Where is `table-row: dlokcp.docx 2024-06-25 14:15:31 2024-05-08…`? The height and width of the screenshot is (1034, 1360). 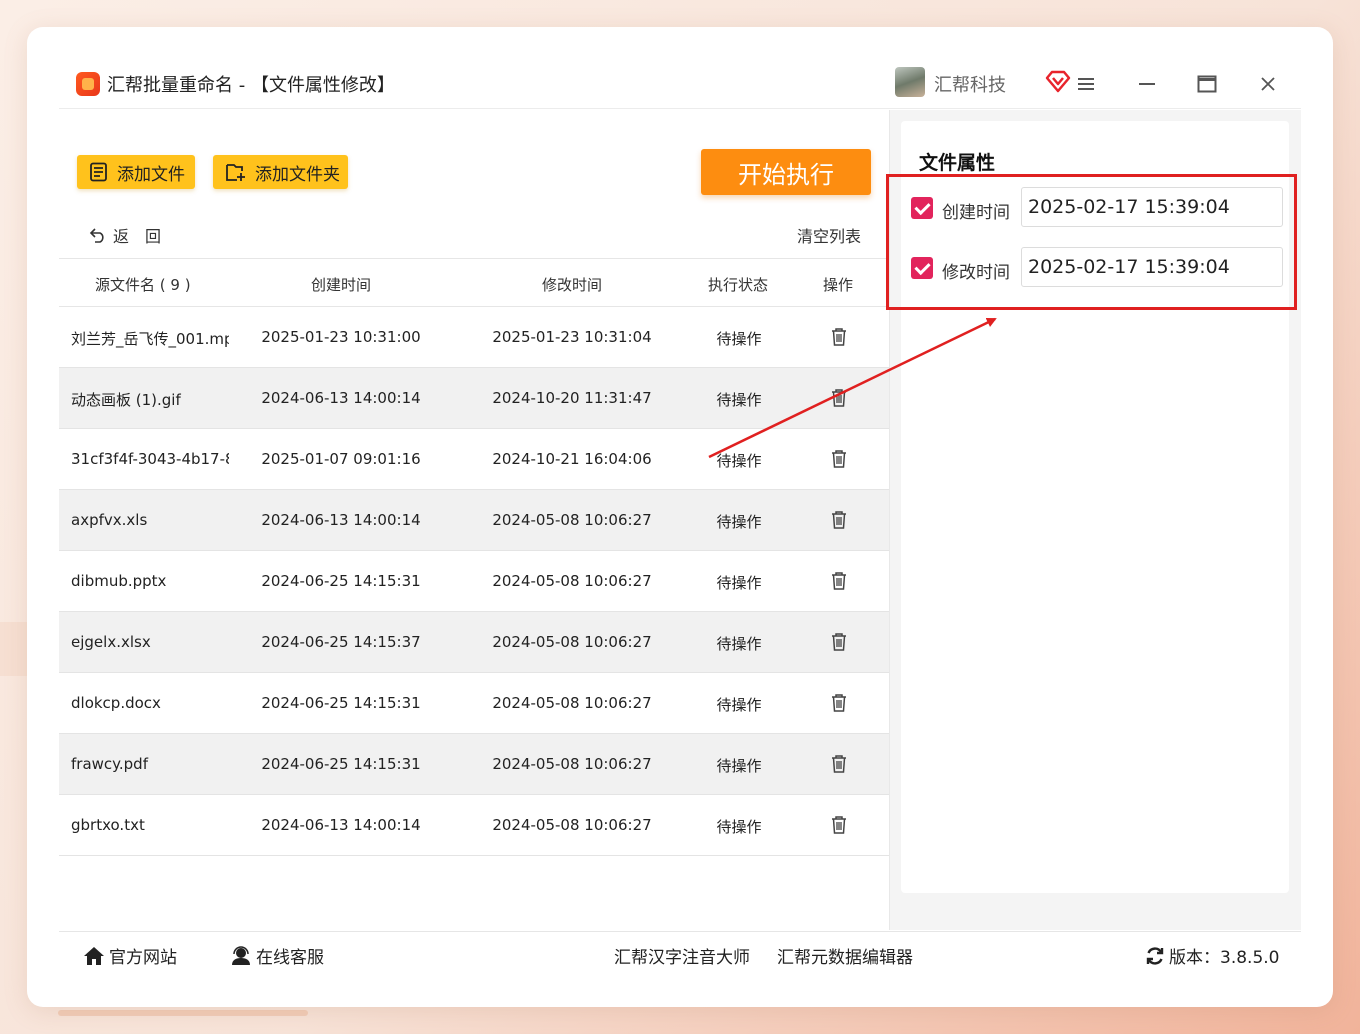
table-row: dlokcp.docx 2024-06-25 14:15:31 2024-05-08… is located at coordinates (474, 703).